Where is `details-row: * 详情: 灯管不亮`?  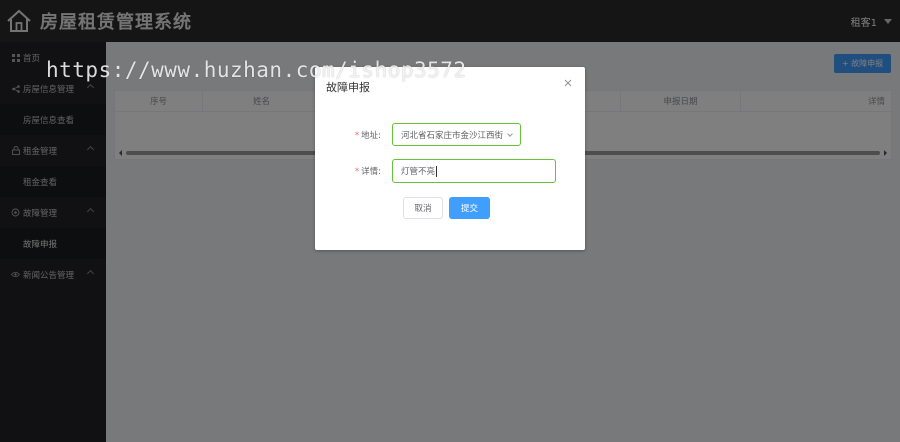 details-row: * 详情: 灯管不亮 is located at coordinates (435, 171).